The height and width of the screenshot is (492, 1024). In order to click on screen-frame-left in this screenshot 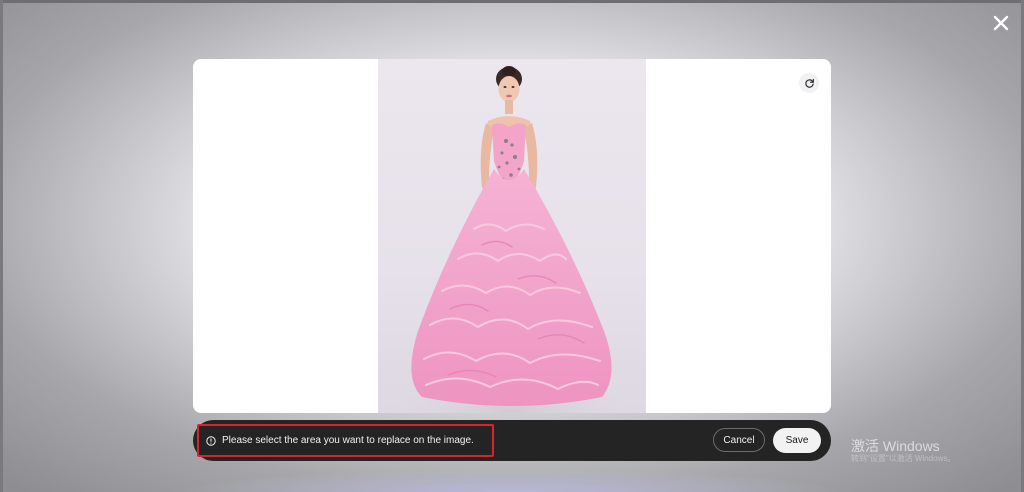, I will do `click(1, 246)`.